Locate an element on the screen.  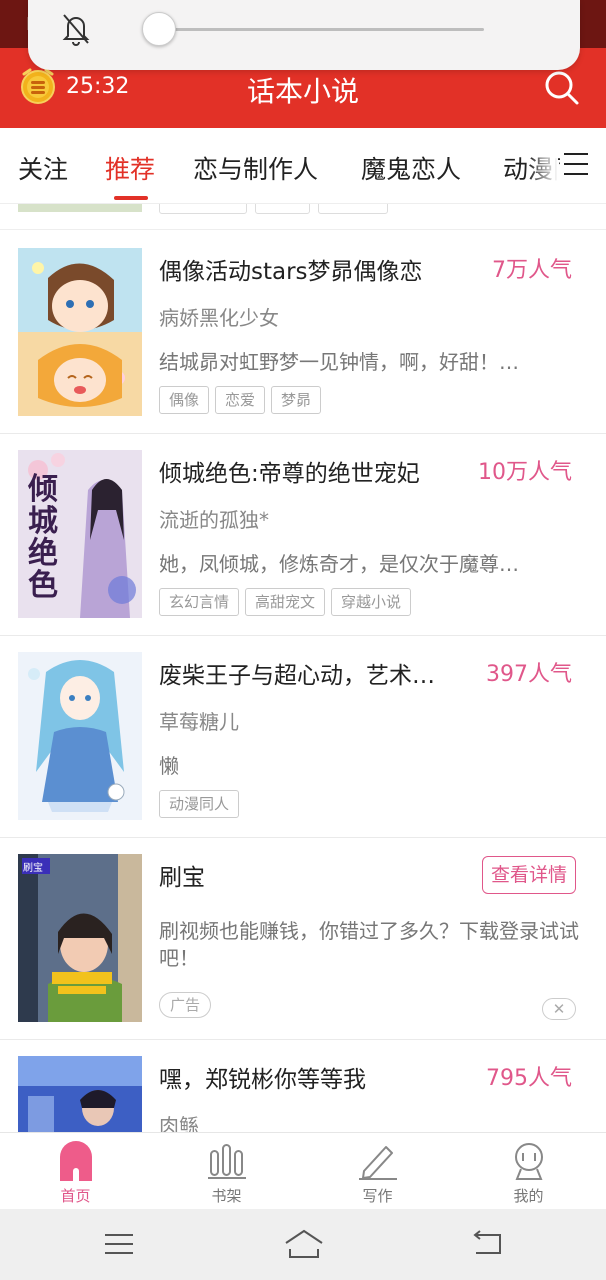
tag-list: 偶像 恋爱 梦昴 is located at coordinates (243, 400).